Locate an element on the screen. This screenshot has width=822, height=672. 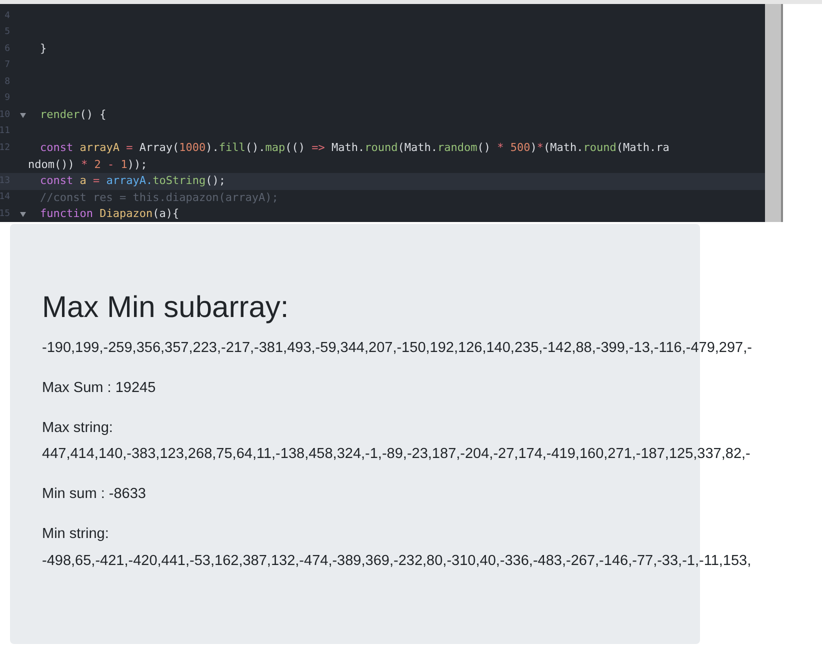
code-line: const a = arrayA.toString(); is located at coordinates (132, 181).